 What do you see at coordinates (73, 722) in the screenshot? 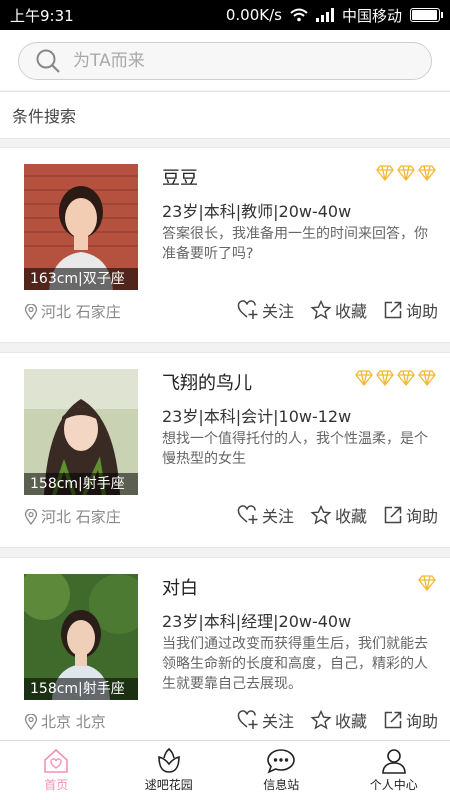
I see `location-text: 北京 北京` at bounding box center [73, 722].